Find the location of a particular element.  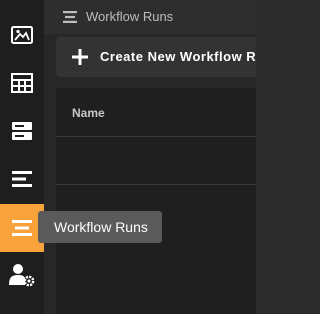

table-icon is located at coordinates (22, 83).